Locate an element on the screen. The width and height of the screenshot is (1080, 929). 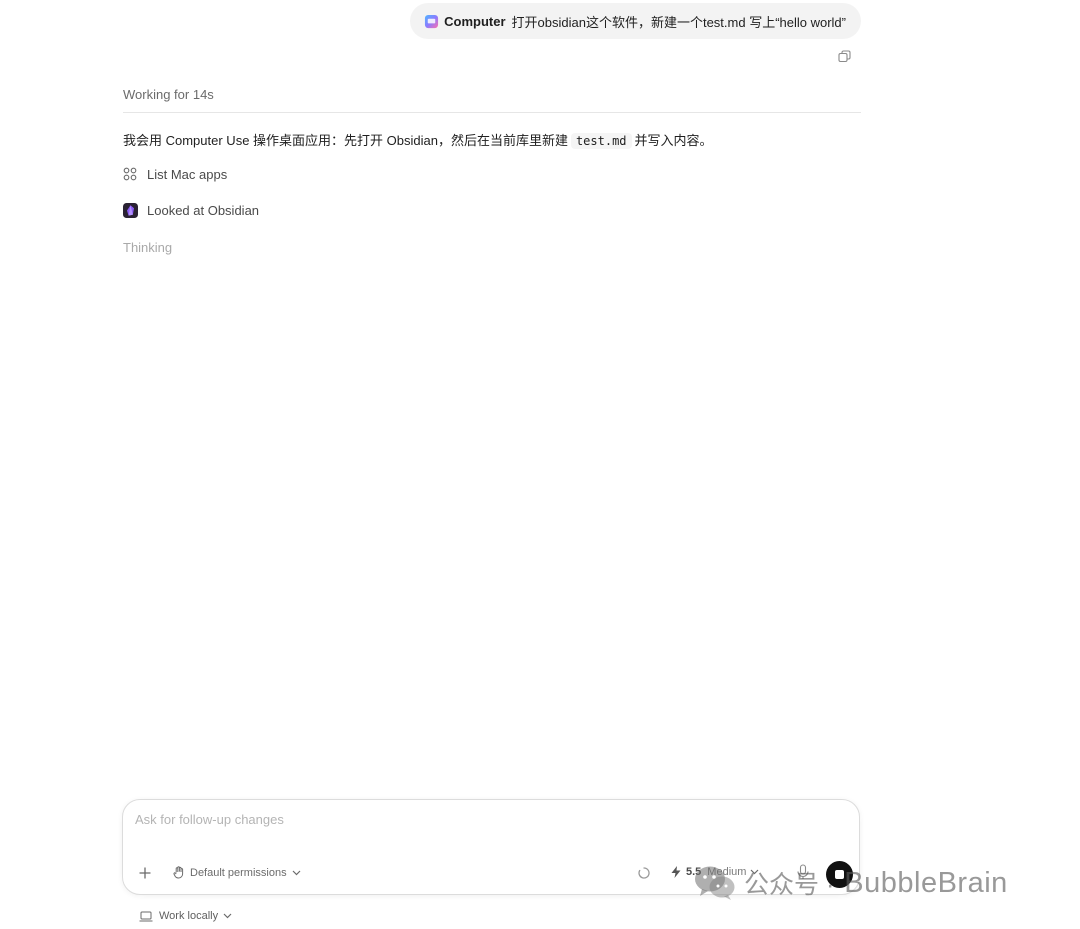
obsidian-icon is located at coordinates (130, 210).